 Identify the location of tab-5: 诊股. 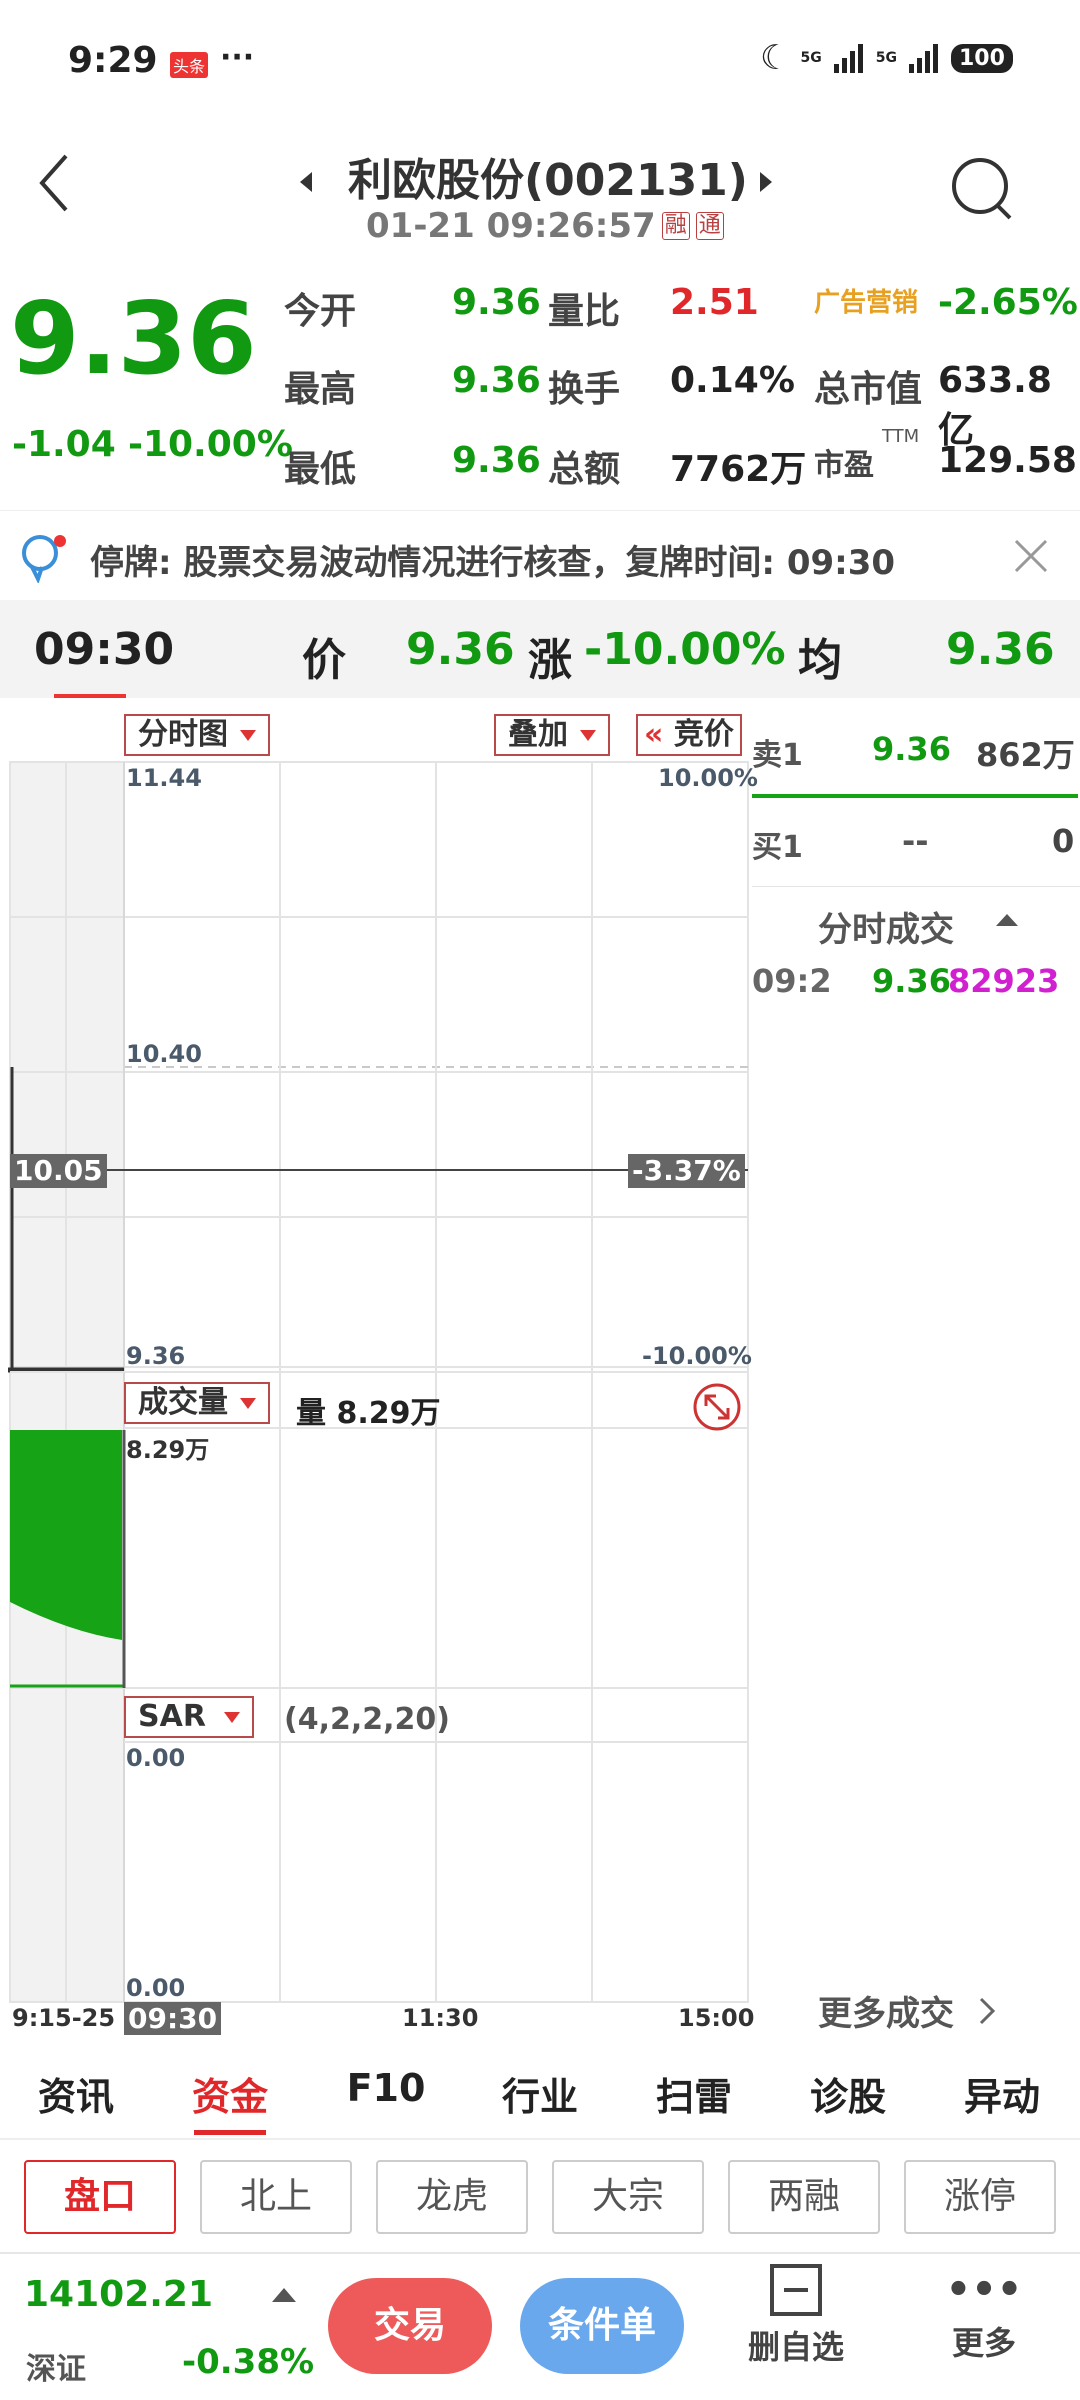
(848, 2093).